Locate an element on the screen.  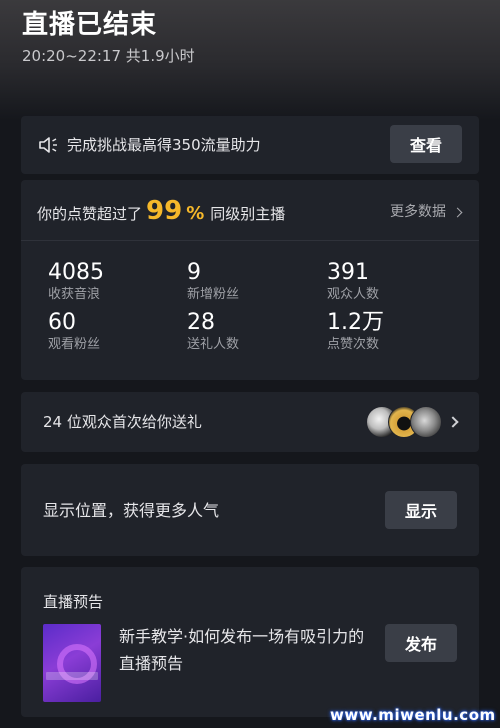
like-prefix: 你的点赞超过了 is located at coordinates (90, 214).